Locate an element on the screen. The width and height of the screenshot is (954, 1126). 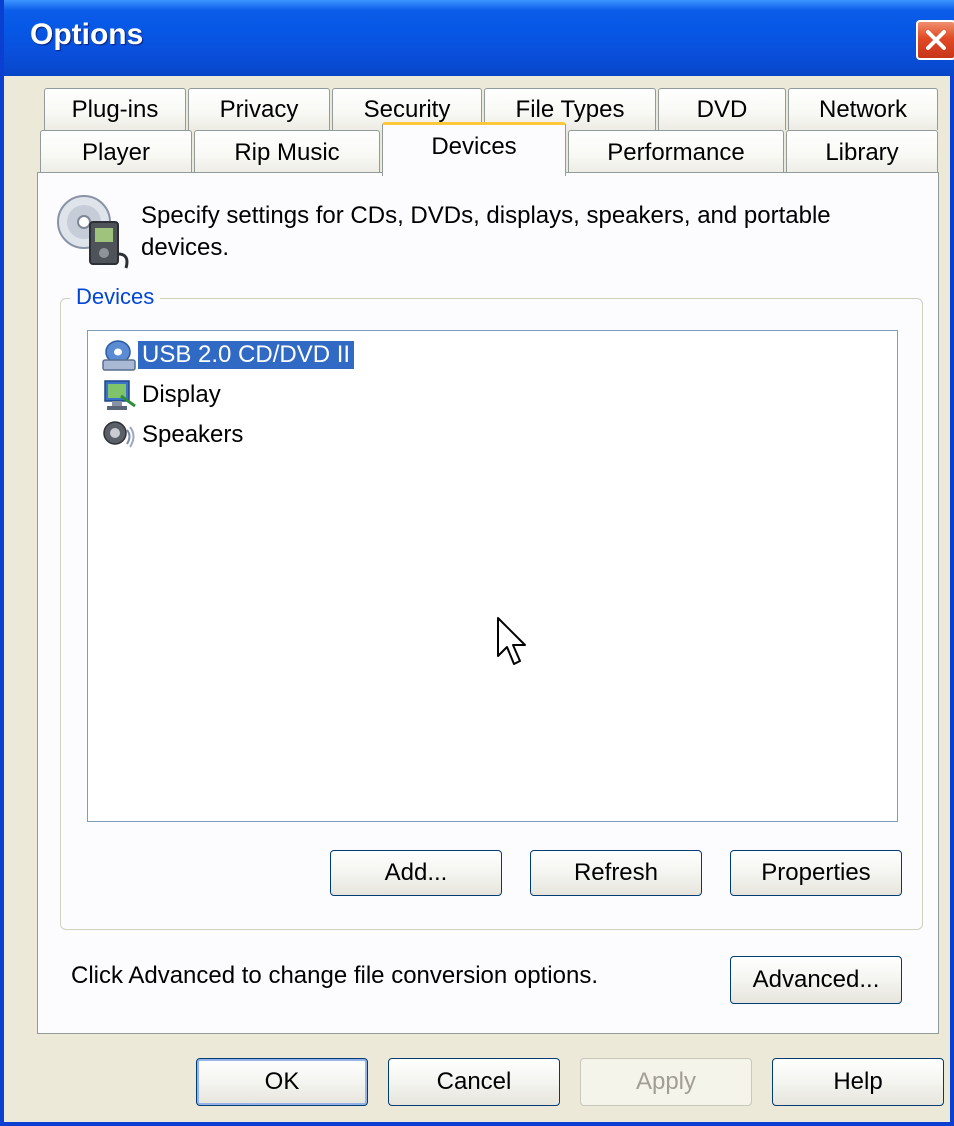
list-item-label: USB 2.0 CD/DVD II is located at coordinates (246, 355).